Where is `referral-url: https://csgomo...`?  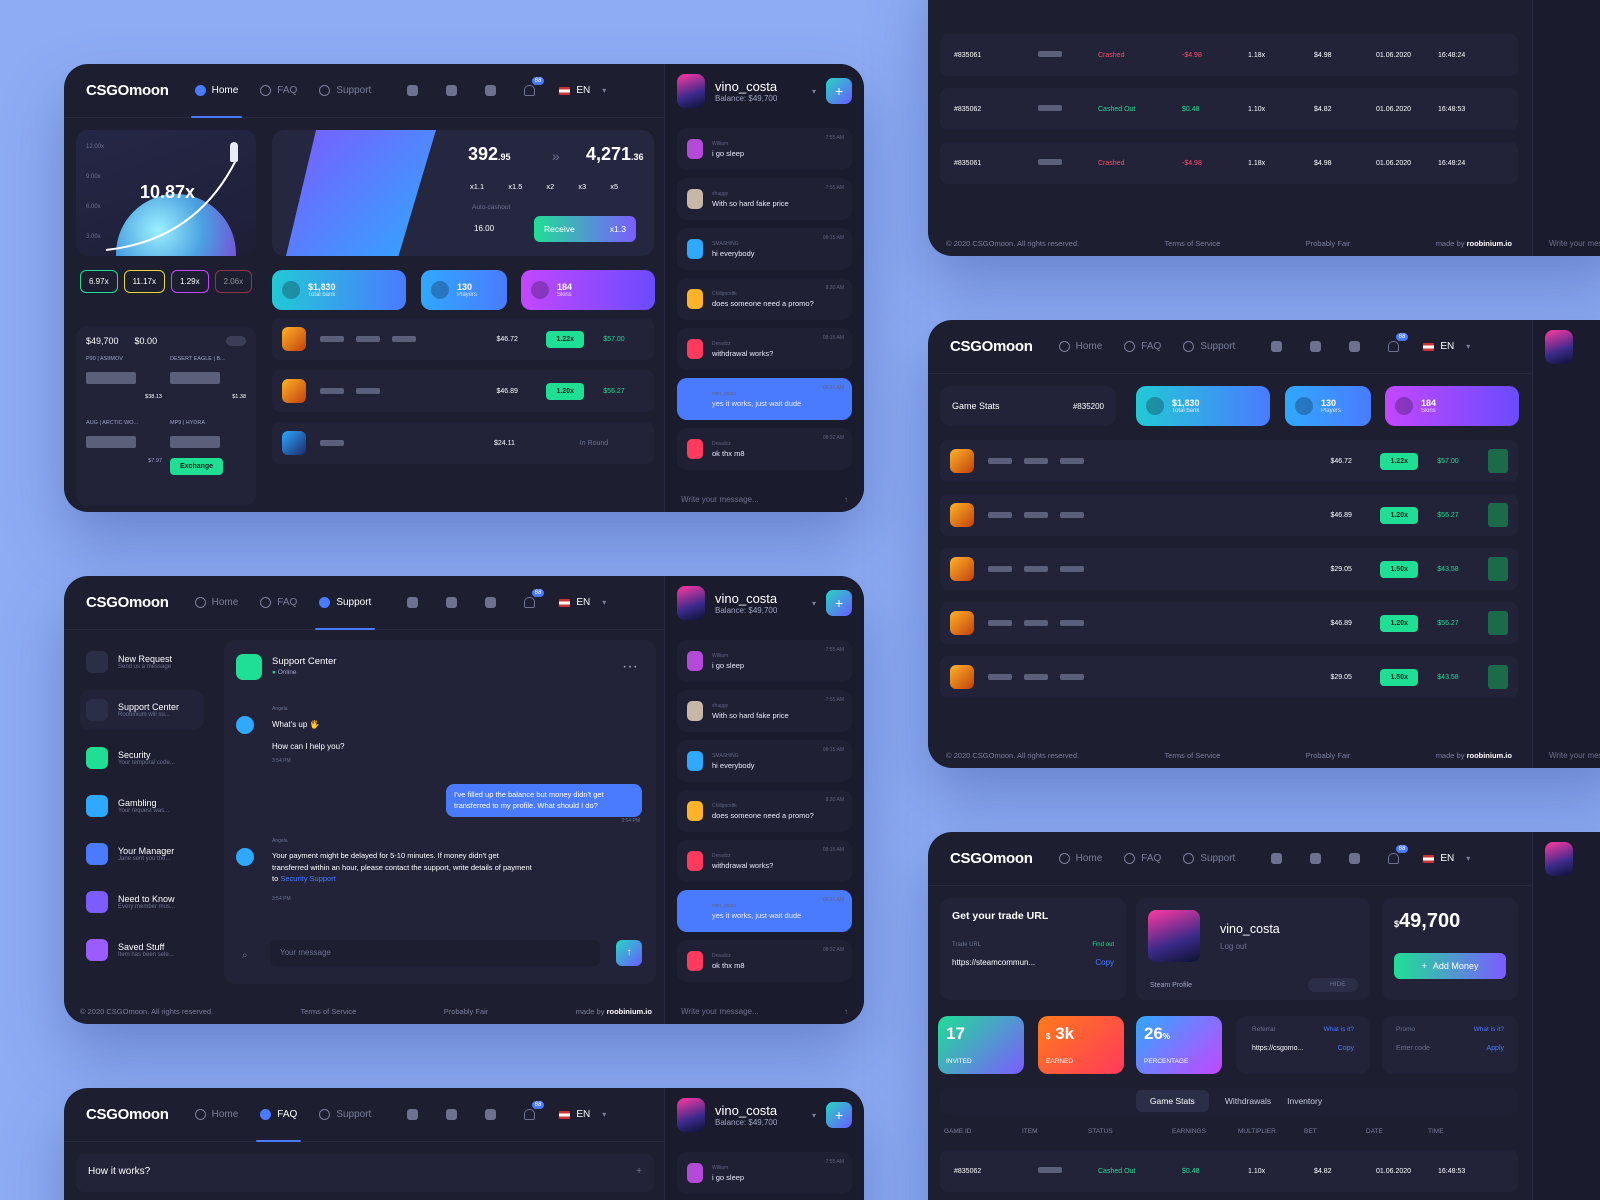
referral-url: https://csgomo... is located at coordinates (1277, 1048).